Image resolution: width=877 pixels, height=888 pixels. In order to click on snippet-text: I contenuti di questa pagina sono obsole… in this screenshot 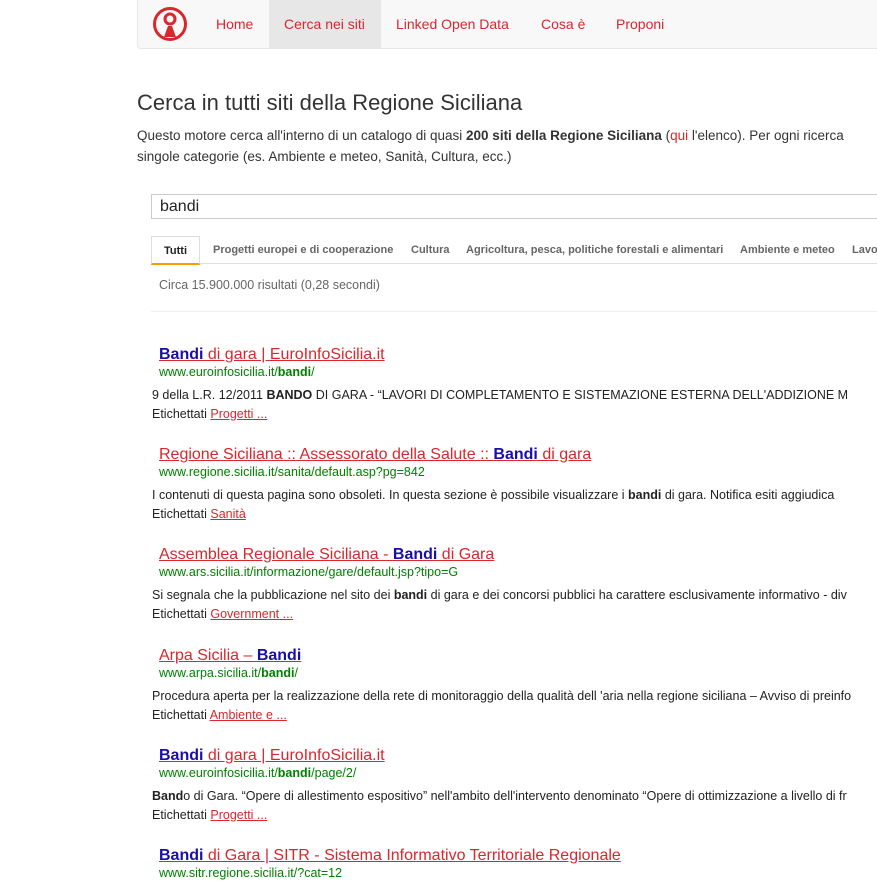, I will do `click(390, 495)`.